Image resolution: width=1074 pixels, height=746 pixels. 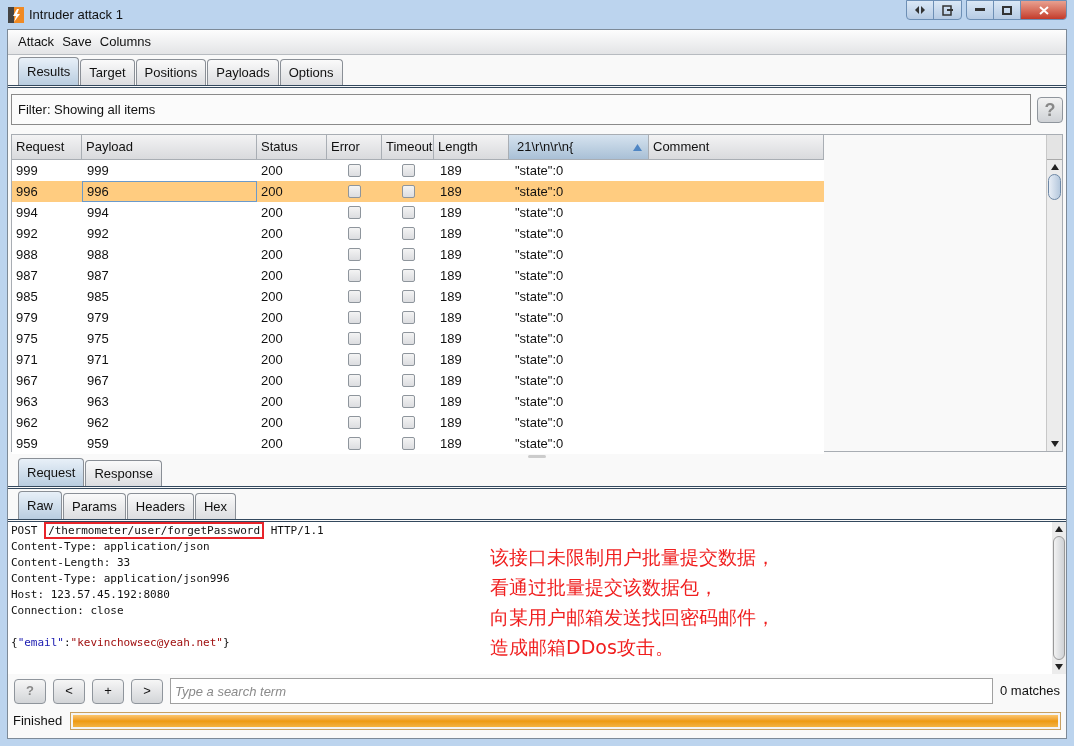 What do you see at coordinates (418, 233) in the screenshot?
I see `table-row: 992 992 200 189 "state":0` at bounding box center [418, 233].